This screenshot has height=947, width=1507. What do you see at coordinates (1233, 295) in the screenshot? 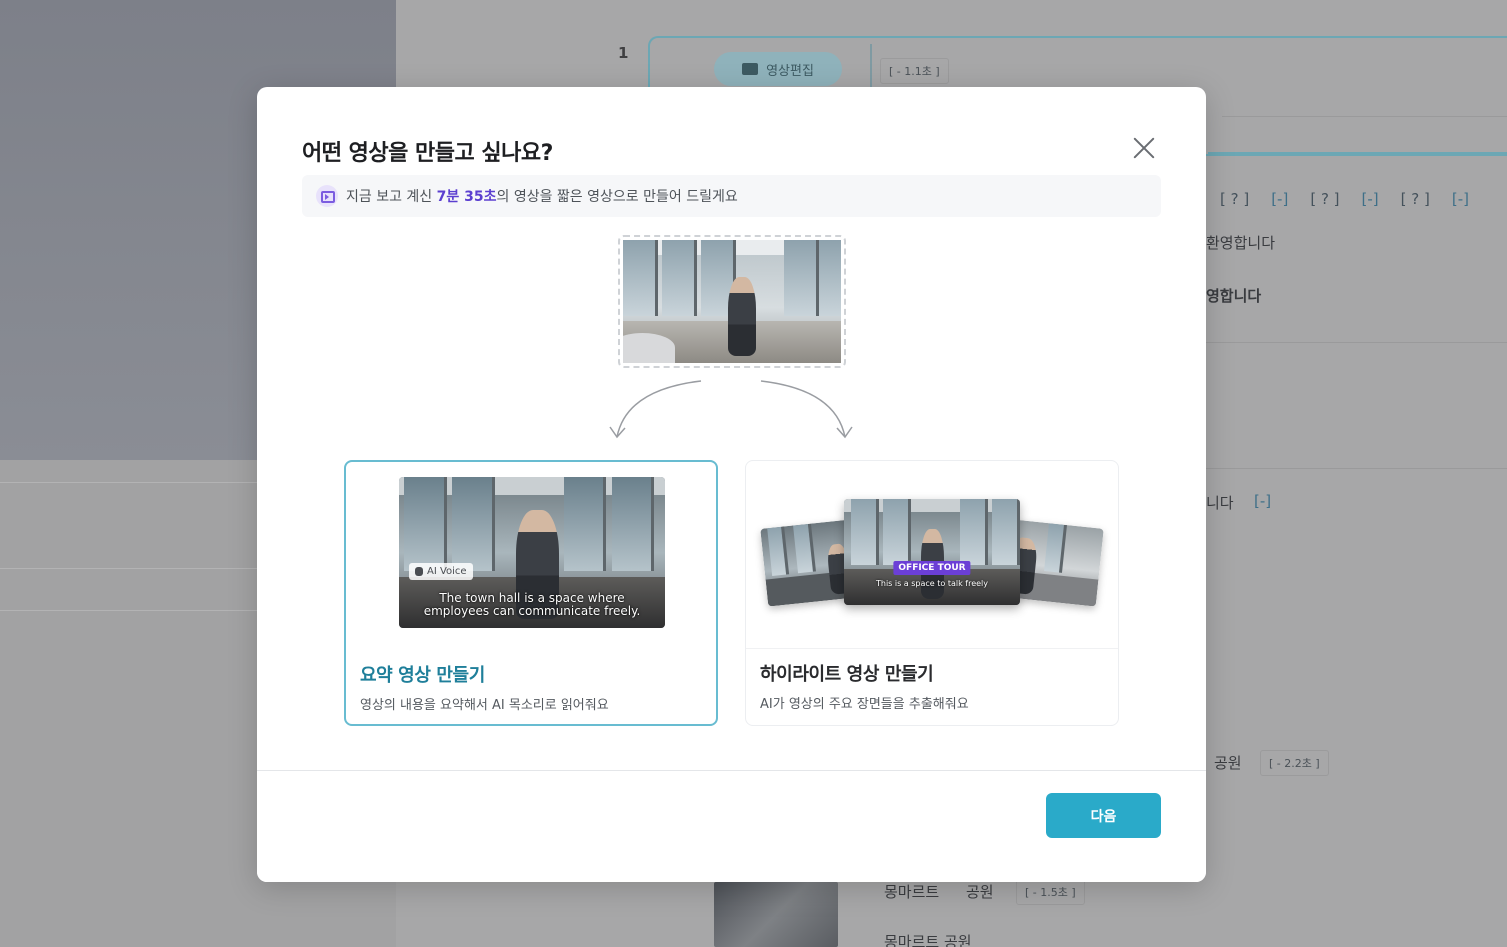
I see `script-line: 영합니다` at bounding box center [1233, 295].